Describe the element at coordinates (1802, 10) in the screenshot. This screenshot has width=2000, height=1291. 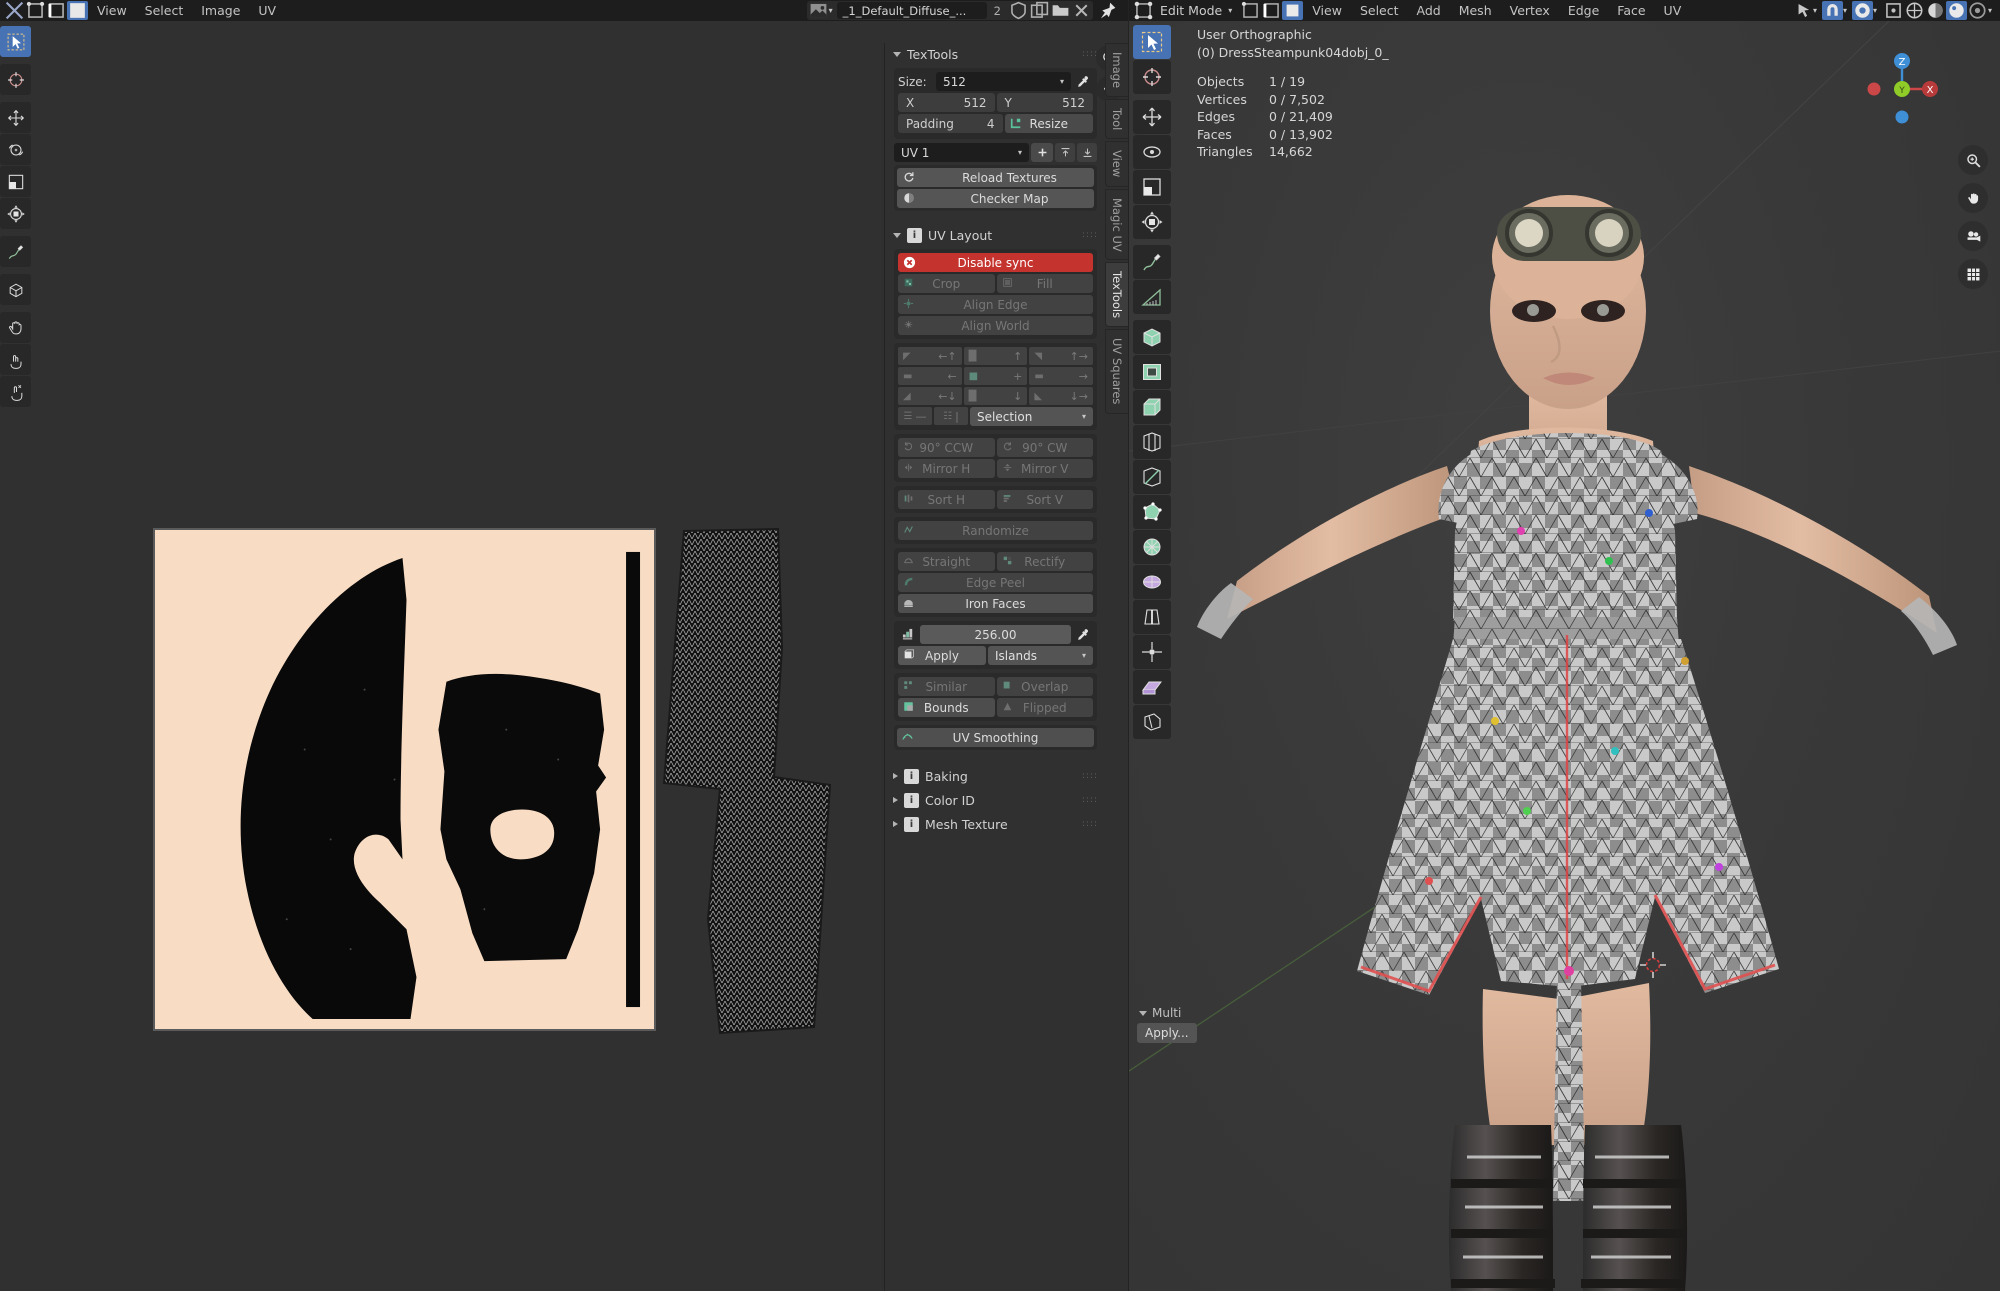
I see `pivot-icon` at that location.